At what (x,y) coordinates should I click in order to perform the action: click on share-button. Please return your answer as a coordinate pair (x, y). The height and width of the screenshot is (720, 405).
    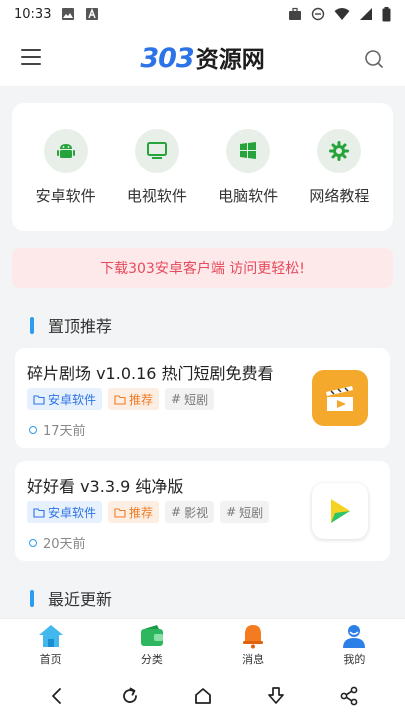
    Looking at the image, I should click on (349, 696).